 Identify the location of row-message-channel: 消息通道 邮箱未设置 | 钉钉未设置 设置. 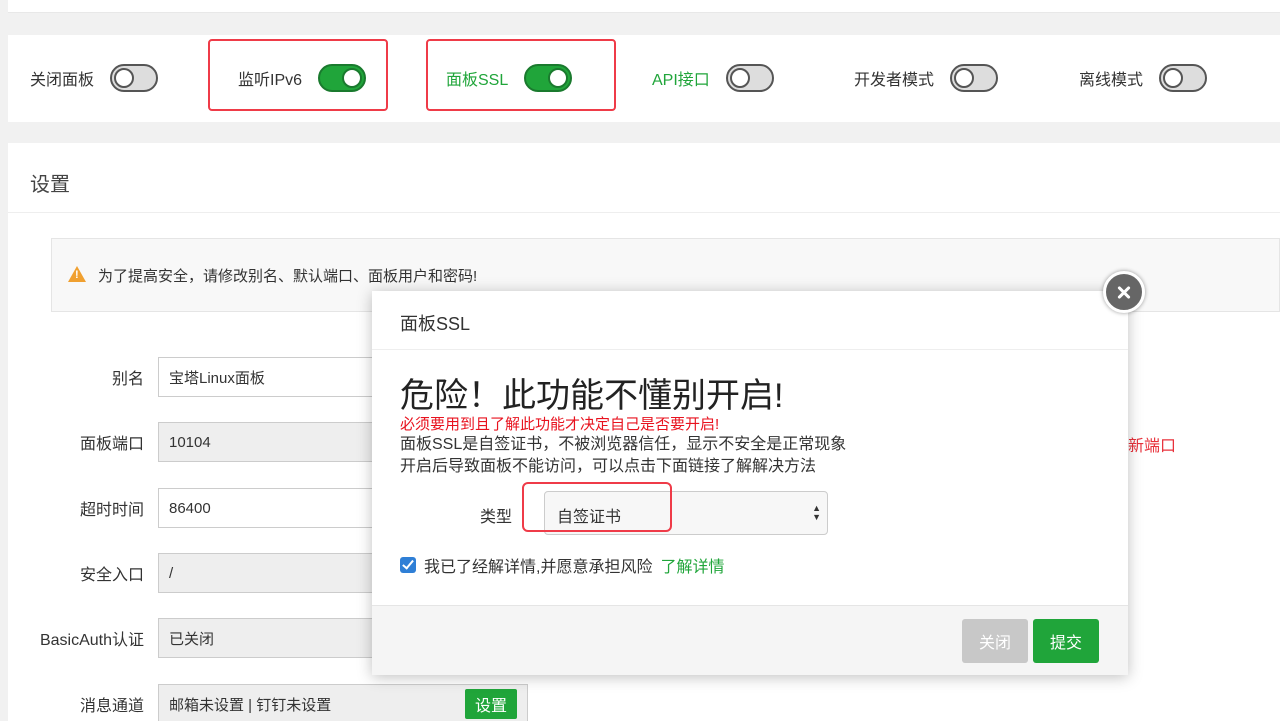
(268, 702).